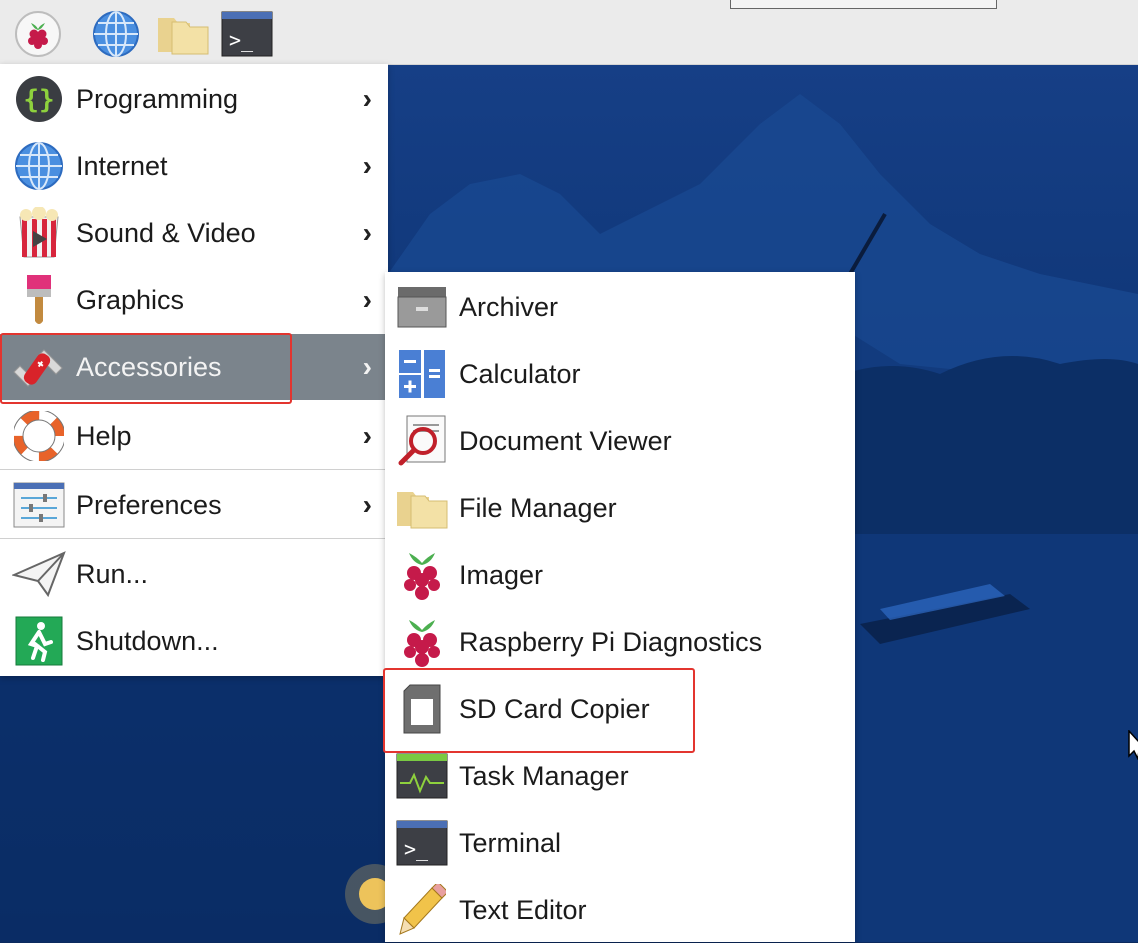 The image size is (1138, 943). I want to click on preferences-icon, so click(39, 505).